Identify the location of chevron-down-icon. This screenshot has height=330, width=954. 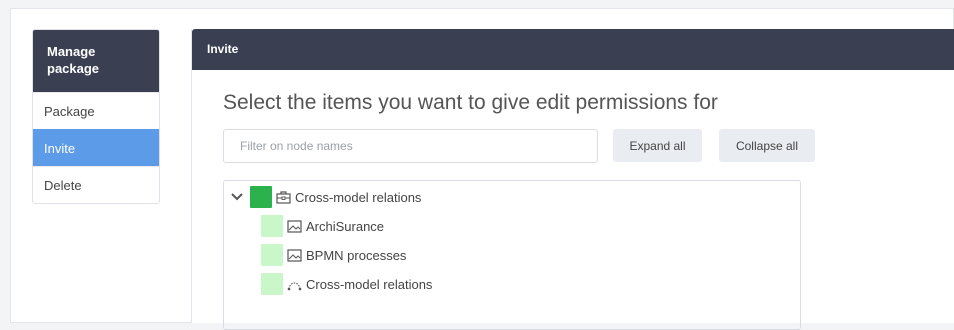
(237, 197).